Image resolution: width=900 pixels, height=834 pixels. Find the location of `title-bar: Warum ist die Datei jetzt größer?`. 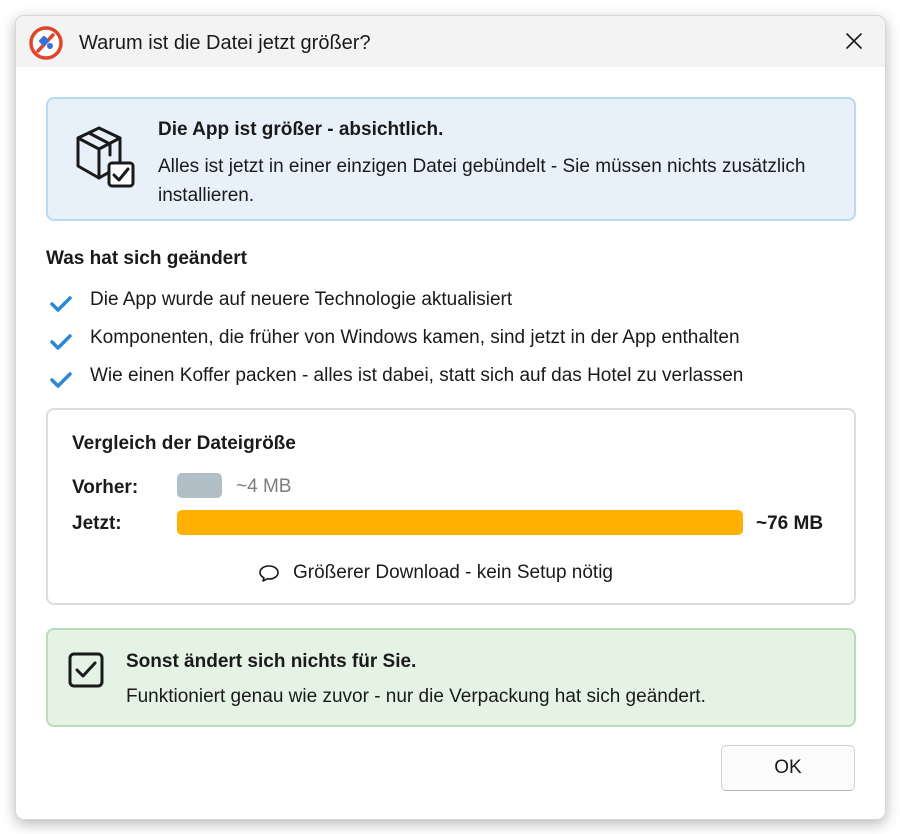

title-bar: Warum ist die Datei jetzt größer? is located at coordinates (450, 41).